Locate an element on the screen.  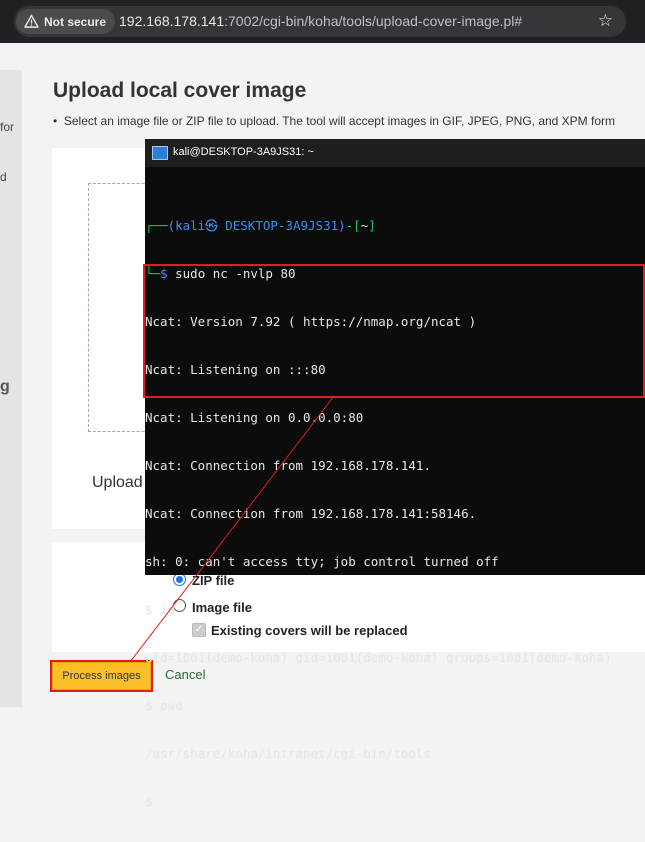
security-indicator: Not secure is located at coordinates (66, 21).